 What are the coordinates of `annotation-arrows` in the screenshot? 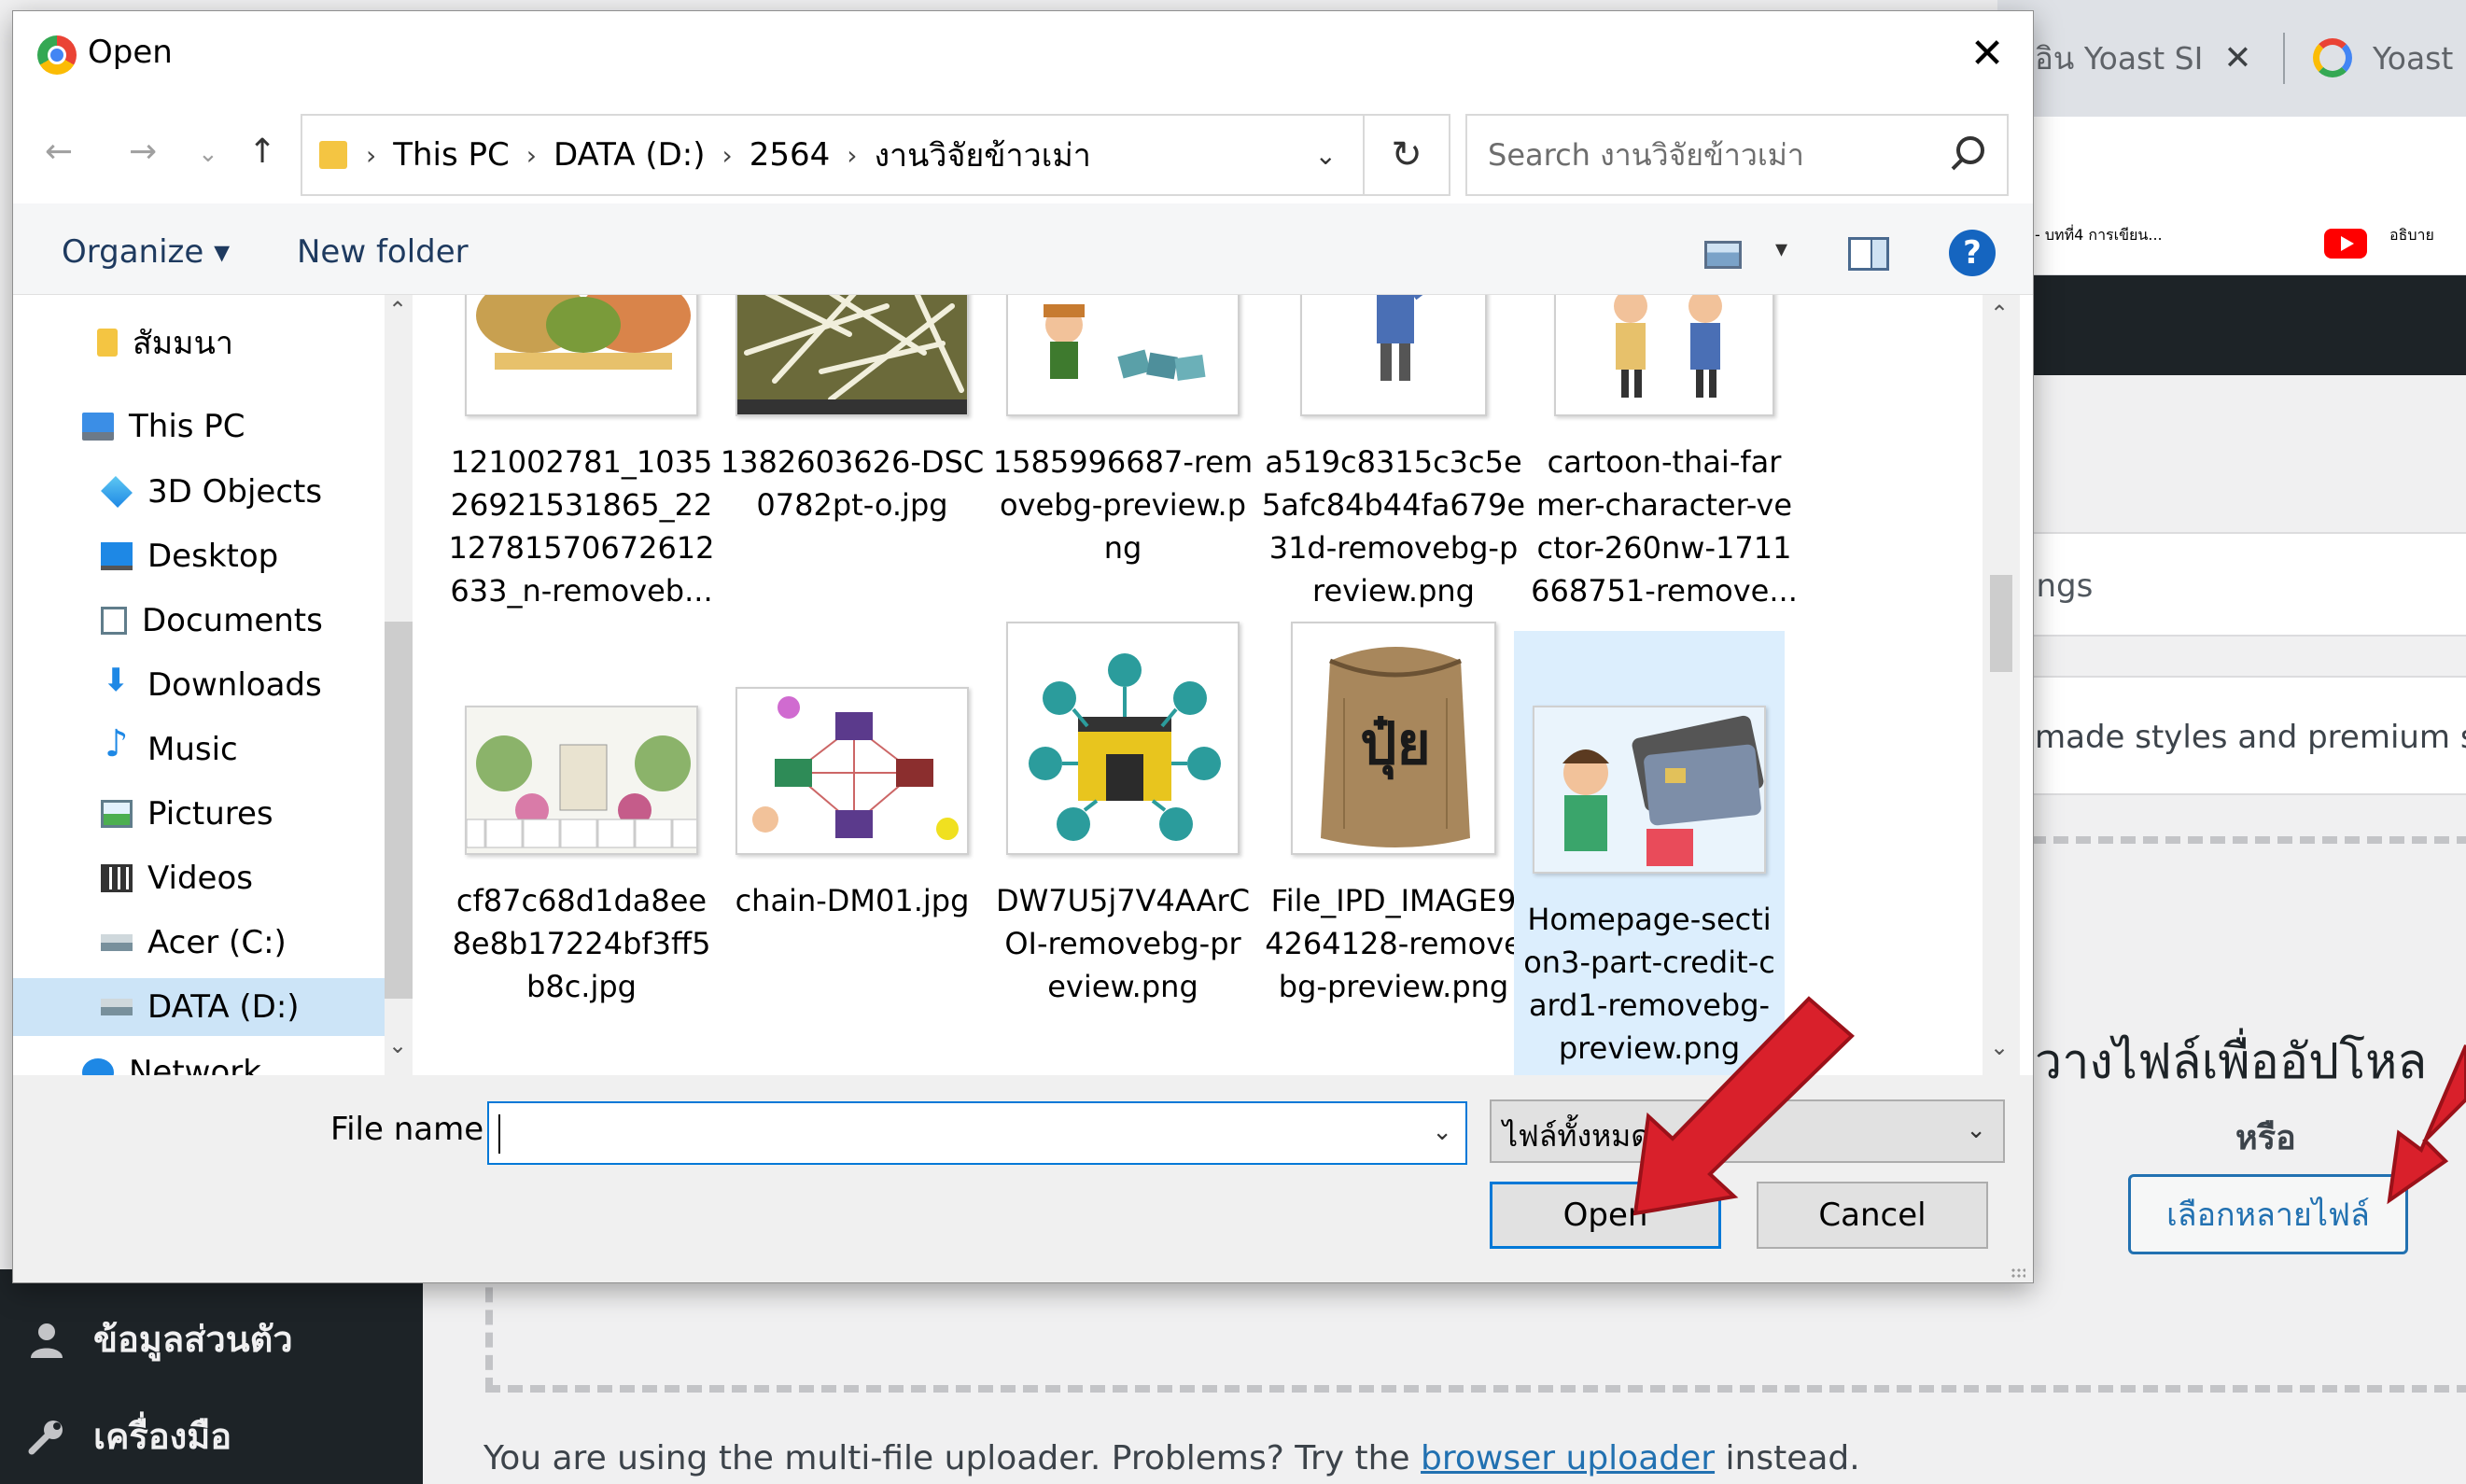 It's located at (2049, 1106).